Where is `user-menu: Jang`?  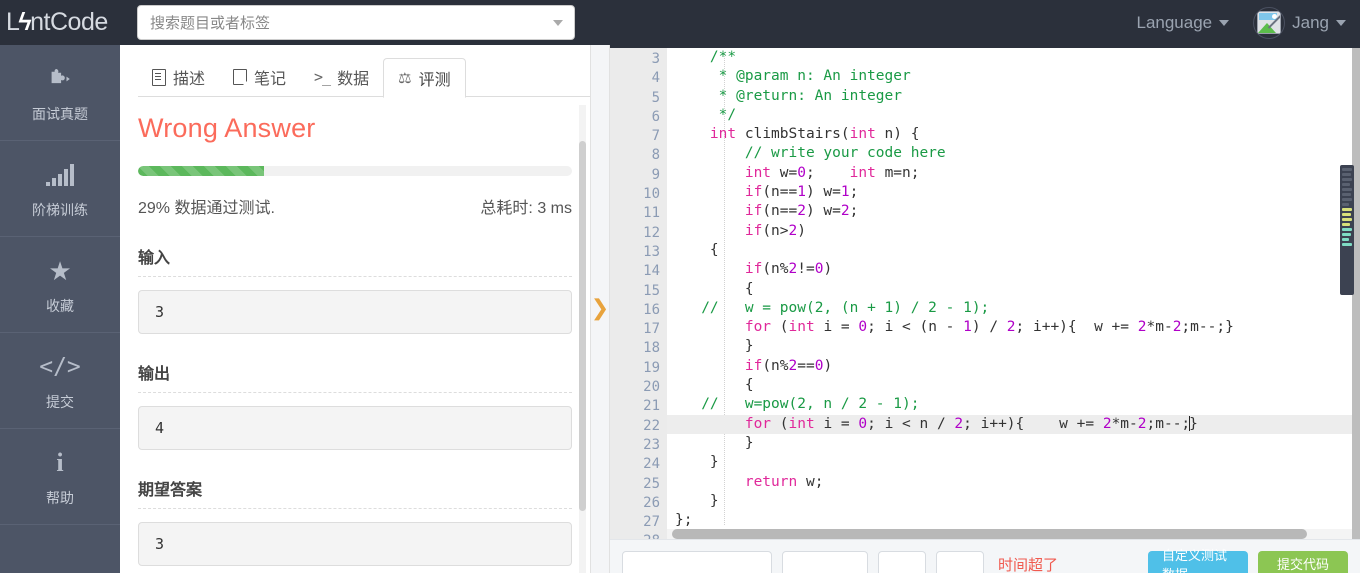
user-menu: Jang is located at coordinates (1299, 22).